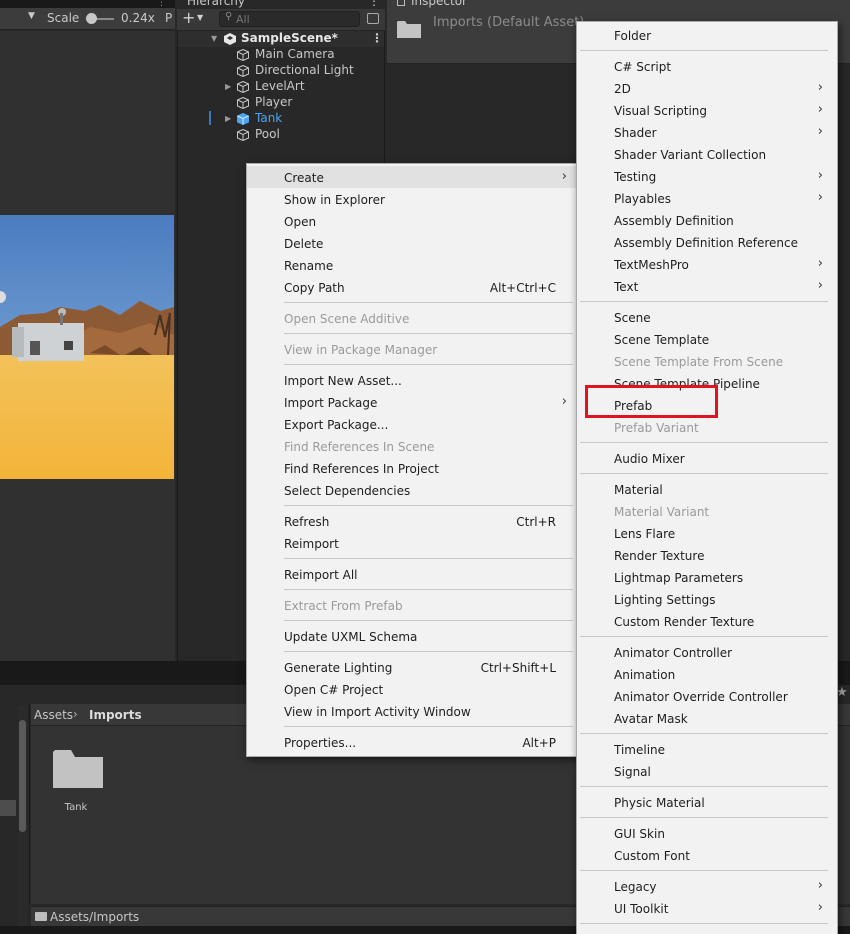 This screenshot has height=934, width=850. I want to click on inspector-tab: Inspector, so click(618, 4).